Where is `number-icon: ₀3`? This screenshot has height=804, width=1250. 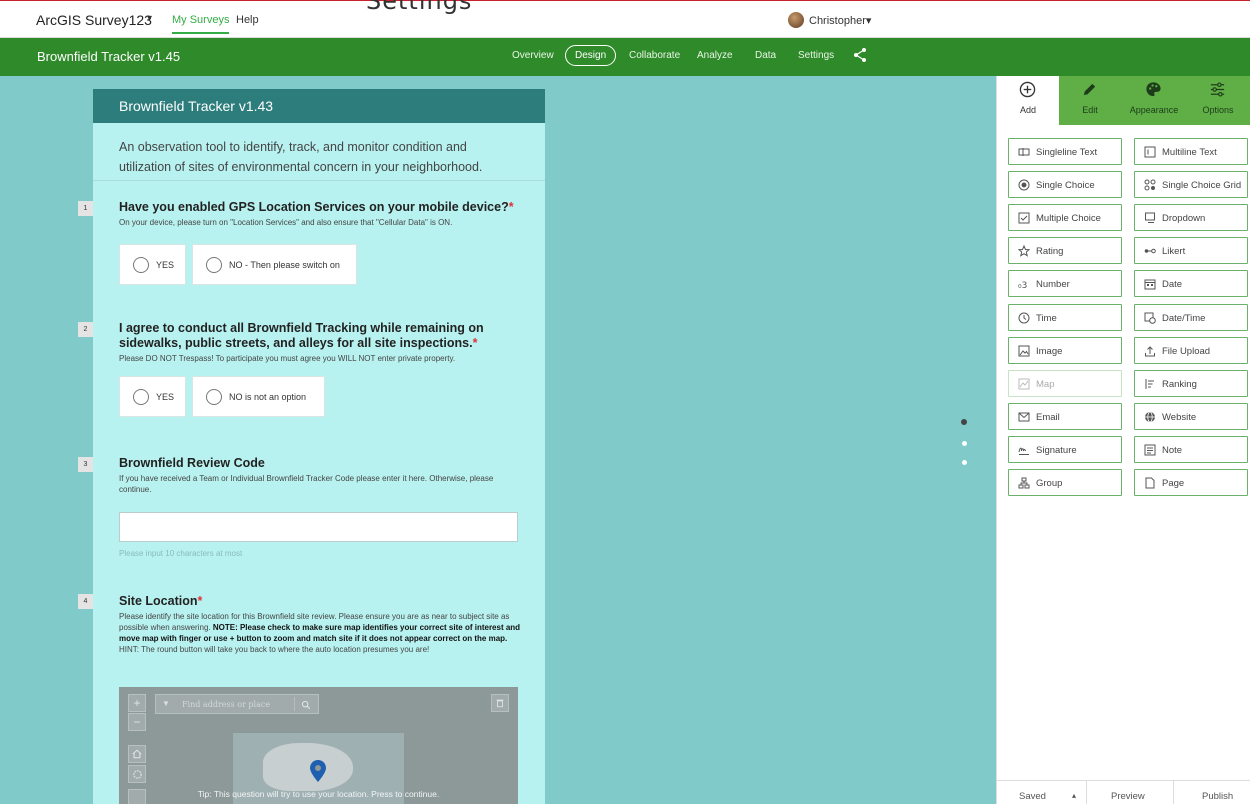 number-icon: ₀3 is located at coordinates (1022, 285).